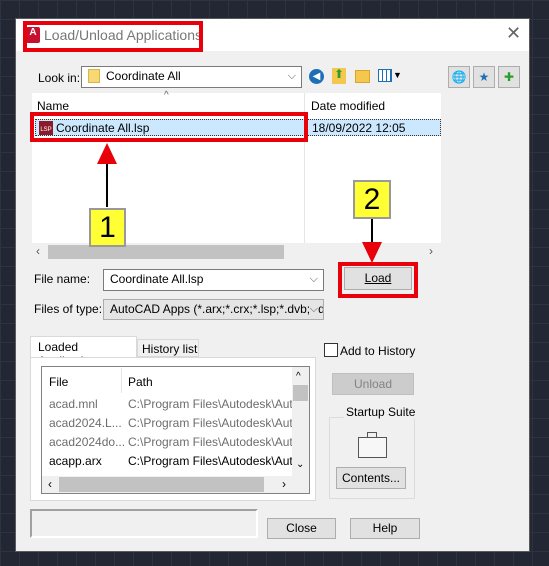 This screenshot has height=566, width=549. Describe the element at coordinates (213, 280) in the screenshot. I see `file-name-combo: Coordinate All.lsp ⌵` at that location.